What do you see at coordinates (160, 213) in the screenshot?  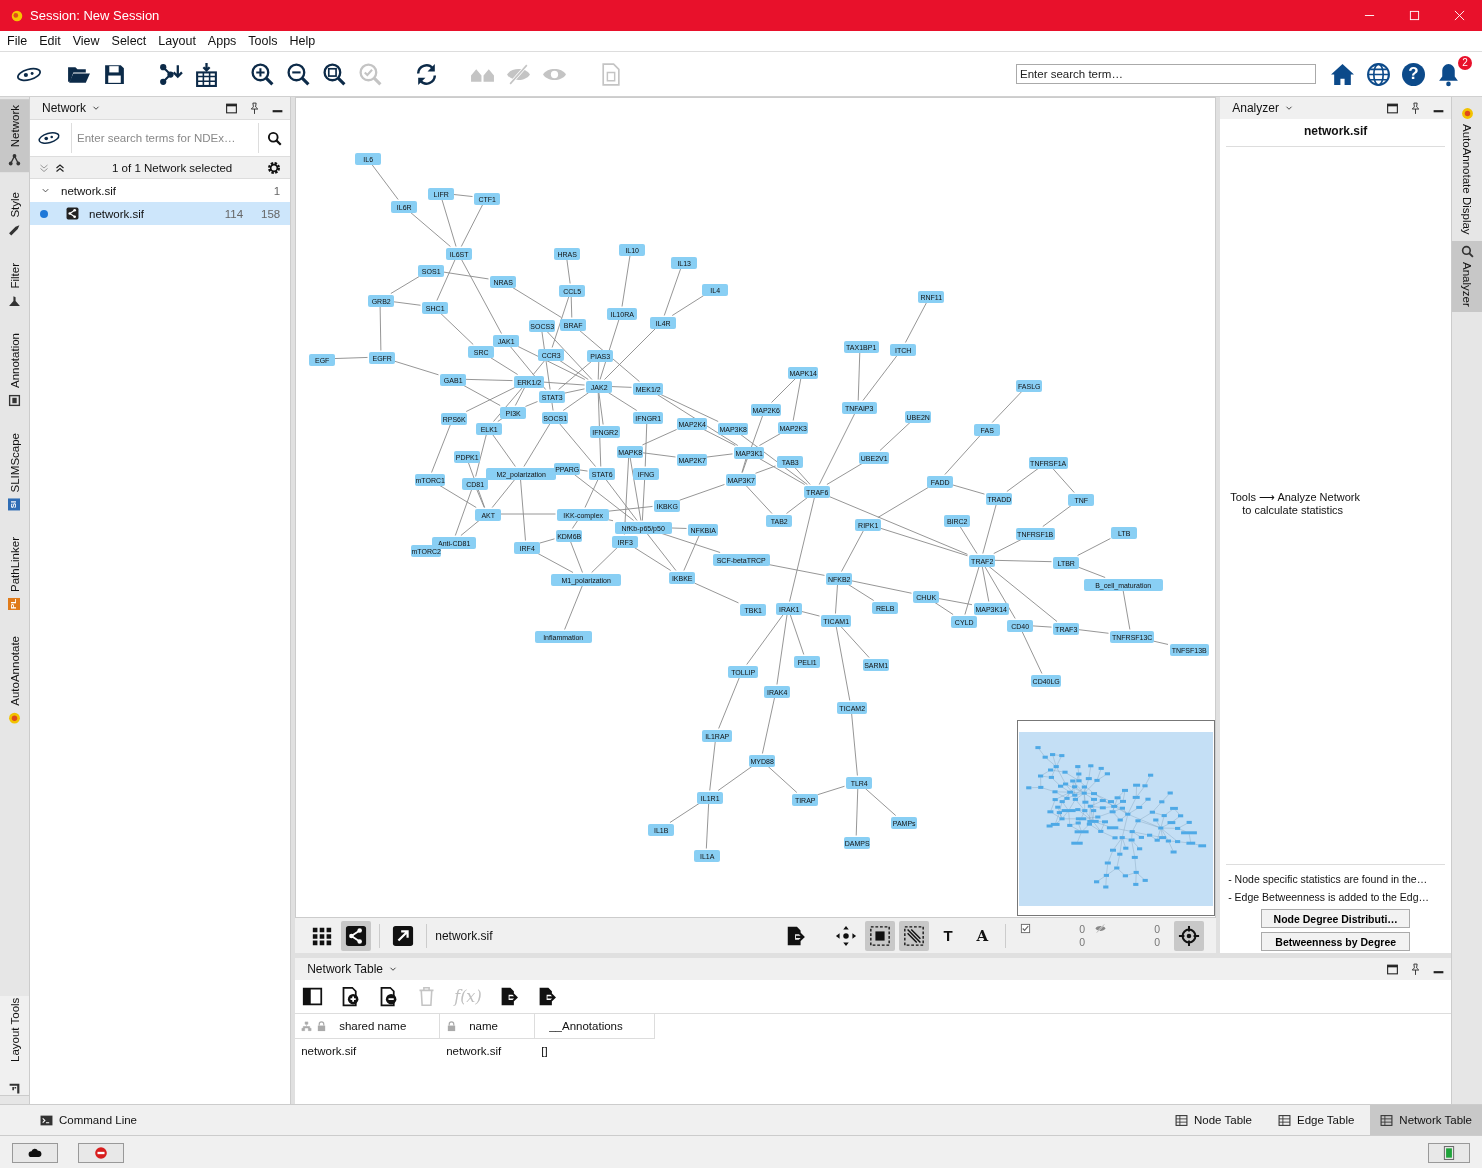 I see `network-row: network.sif 114 158` at bounding box center [160, 213].